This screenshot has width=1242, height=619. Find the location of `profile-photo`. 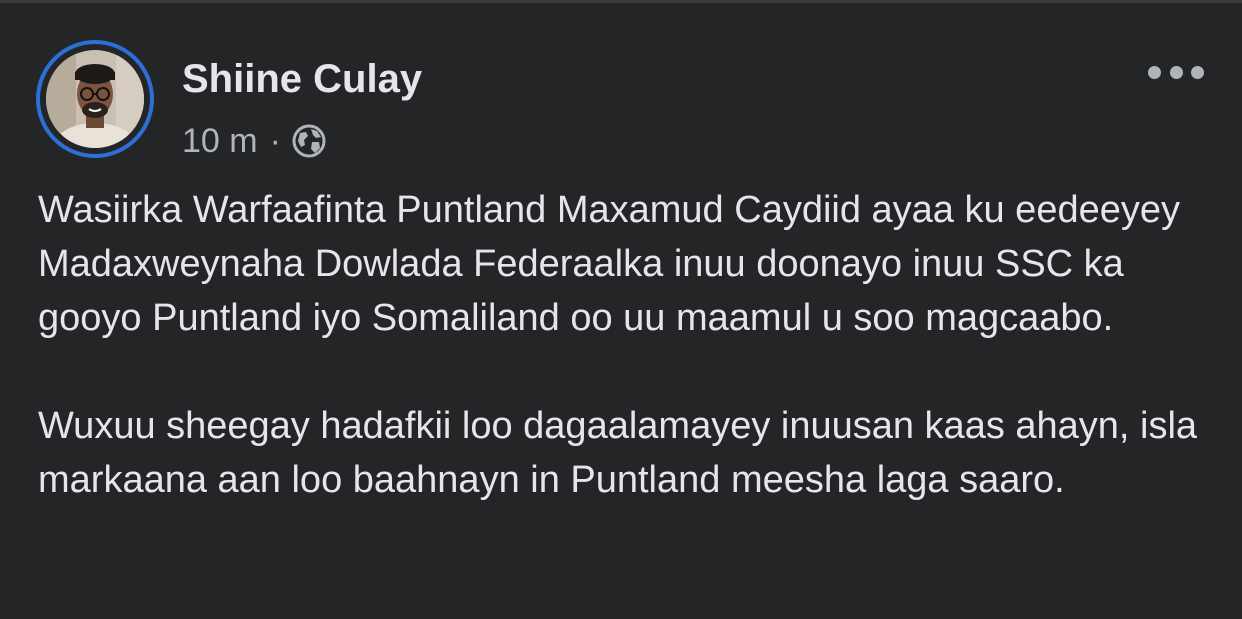

profile-photo is located at coordinates (95, 99).